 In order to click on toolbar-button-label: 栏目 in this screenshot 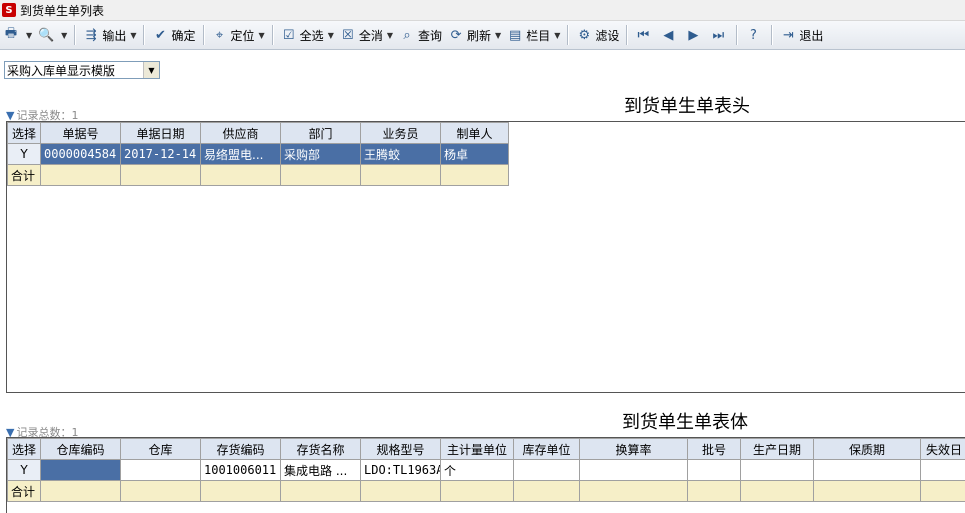, I will do `click(538, 35)`.